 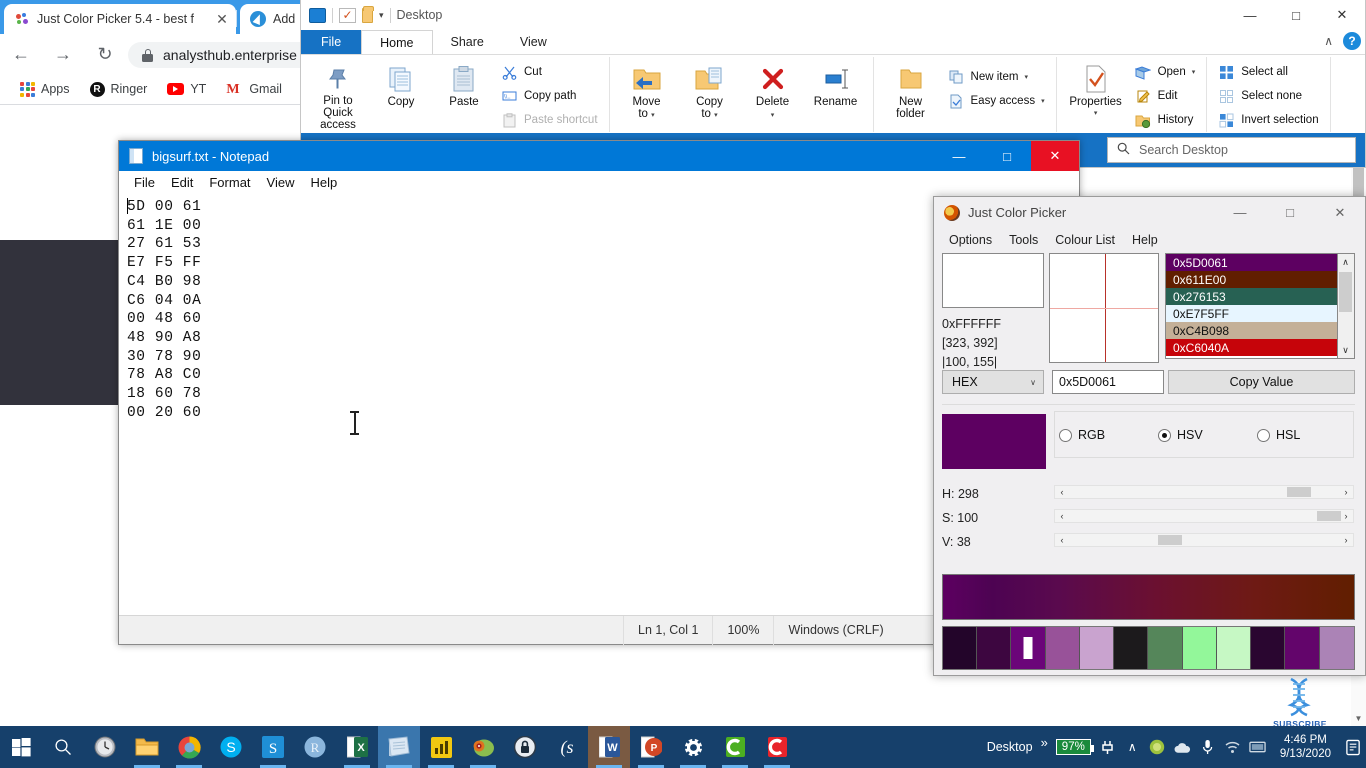 What do you see at coordinates (63, 747) in the screenshot?
I see `taskbar-search-icon` at bounding box center [63, 747].